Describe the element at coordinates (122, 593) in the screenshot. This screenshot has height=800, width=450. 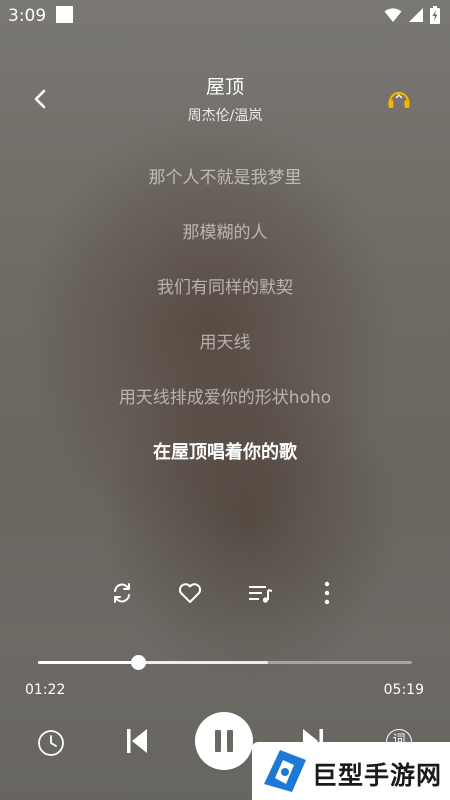
I see `repeat-icon` at that location.